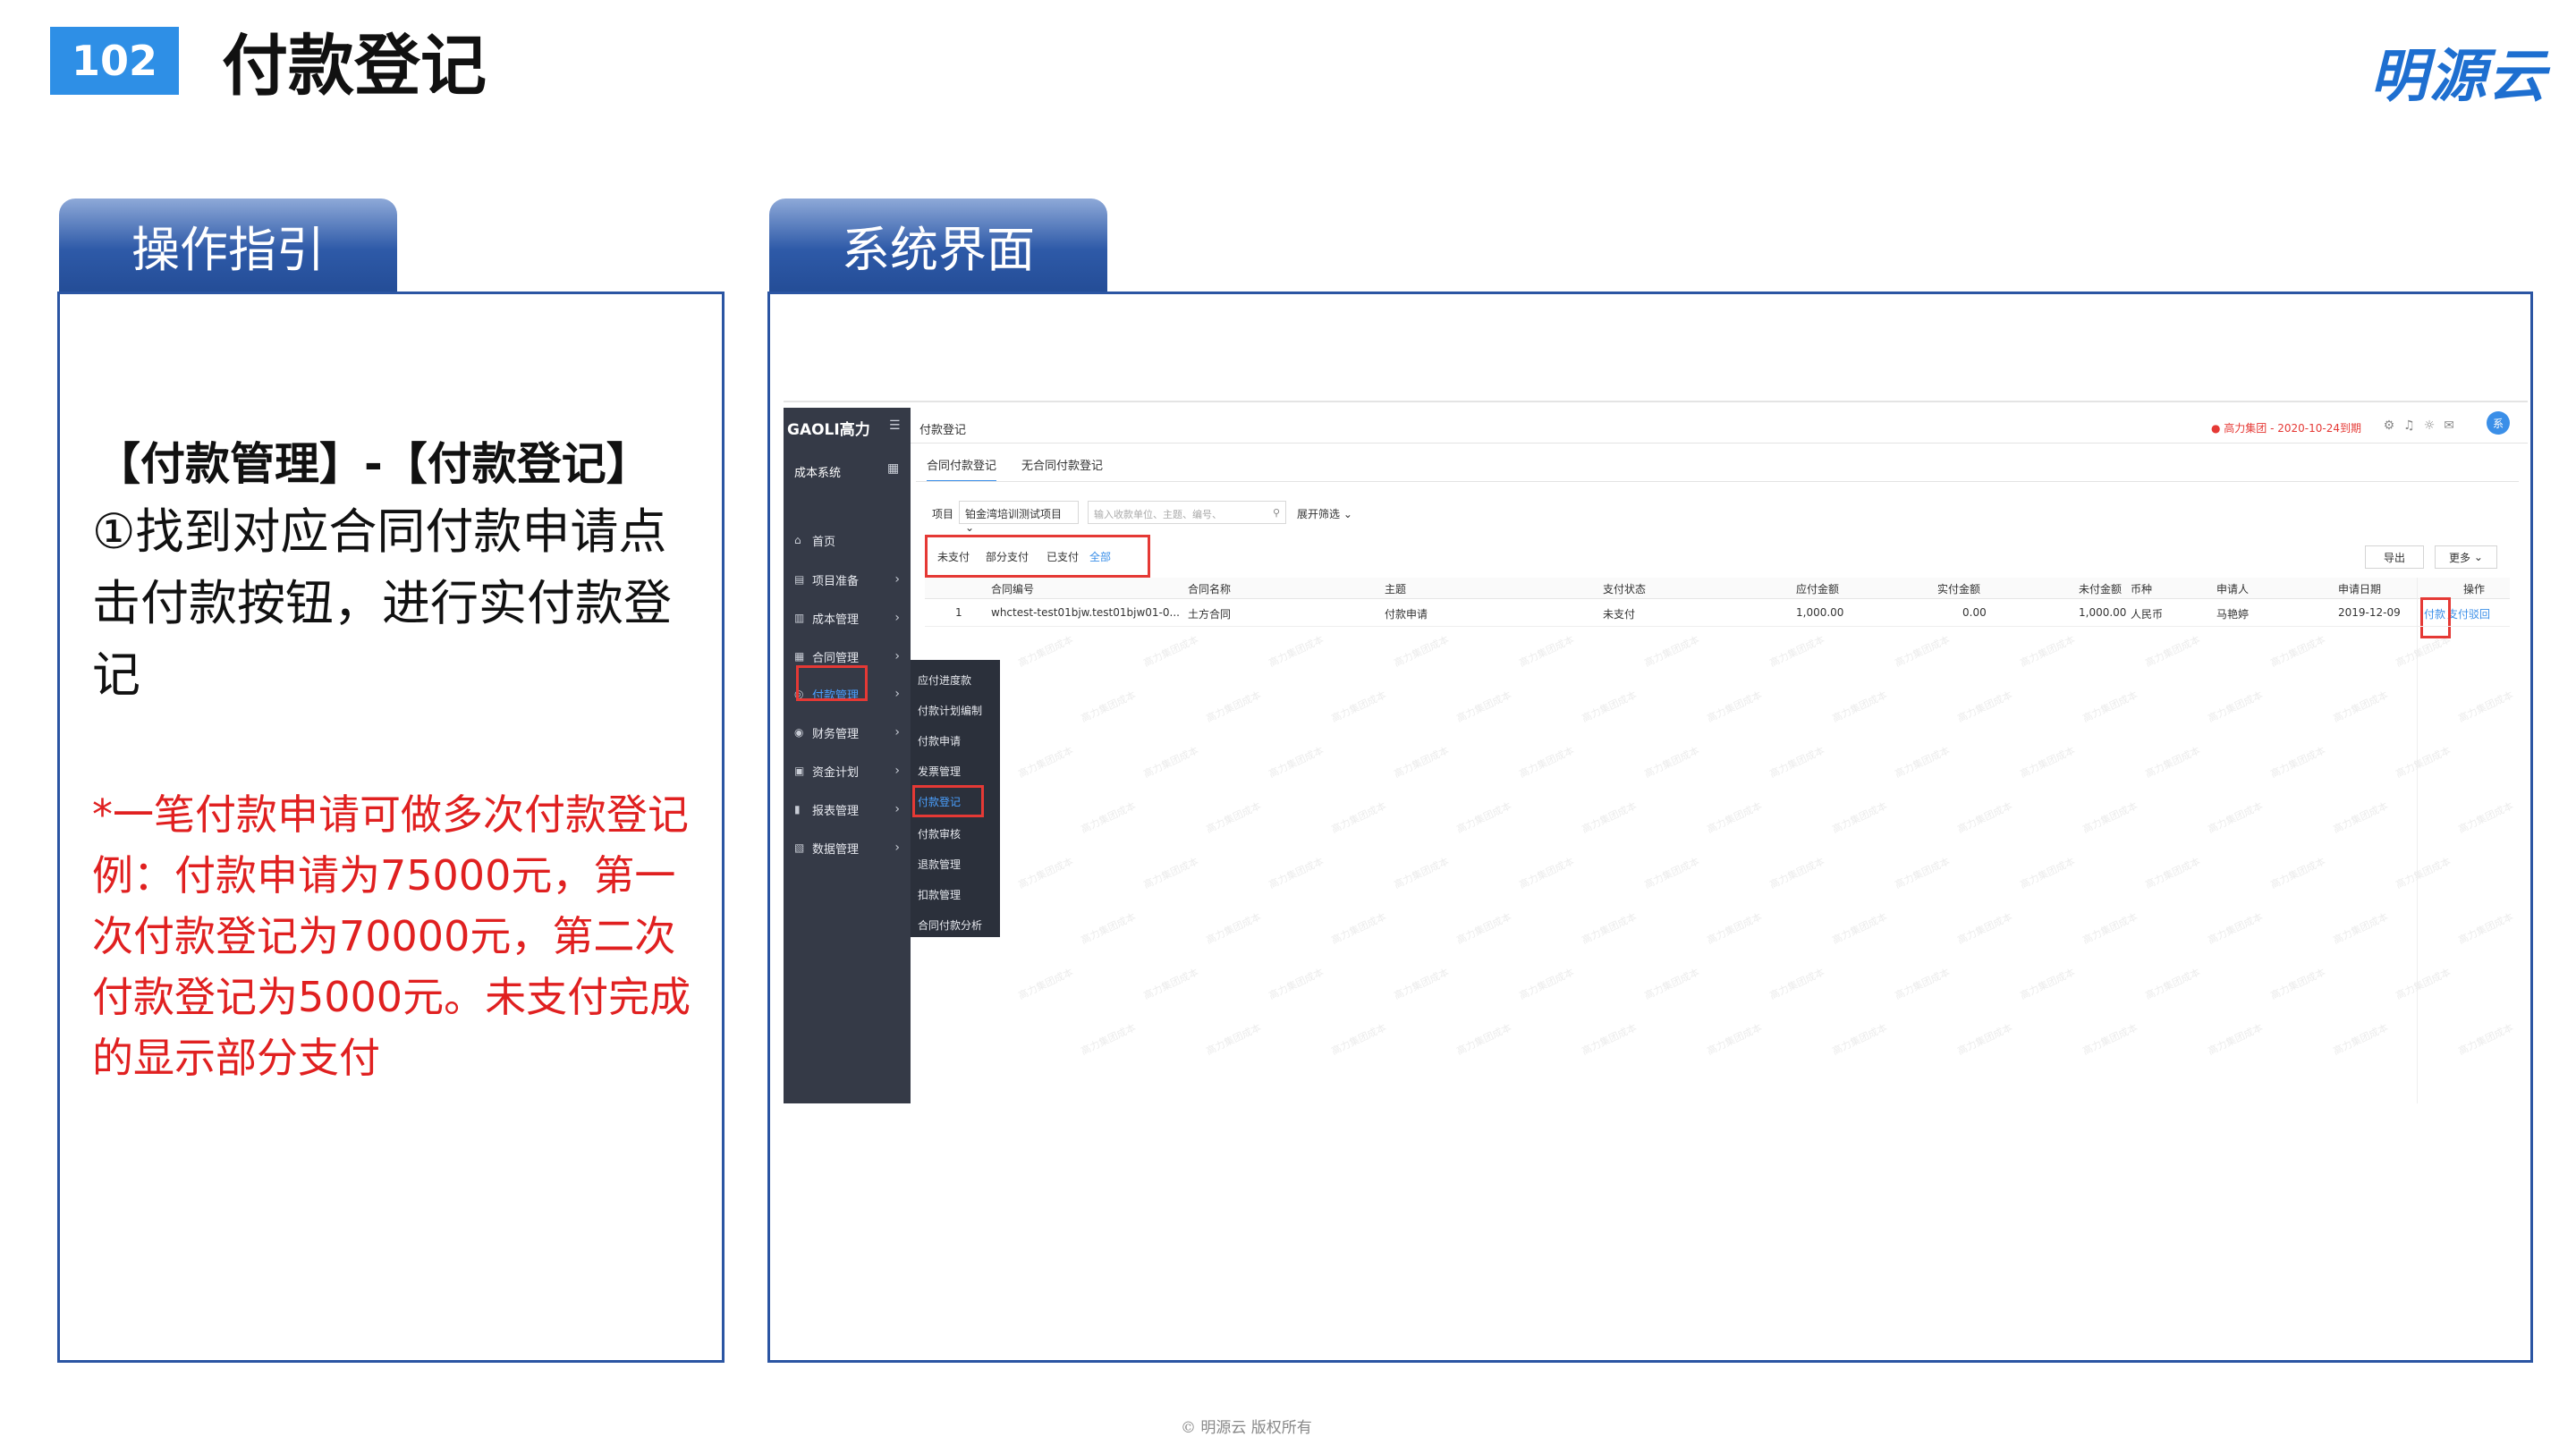  What do you see at coordinates (228, 245) in the screenshot?
I see `guide-tab: 操作指引` at bounding box center [228, 245].